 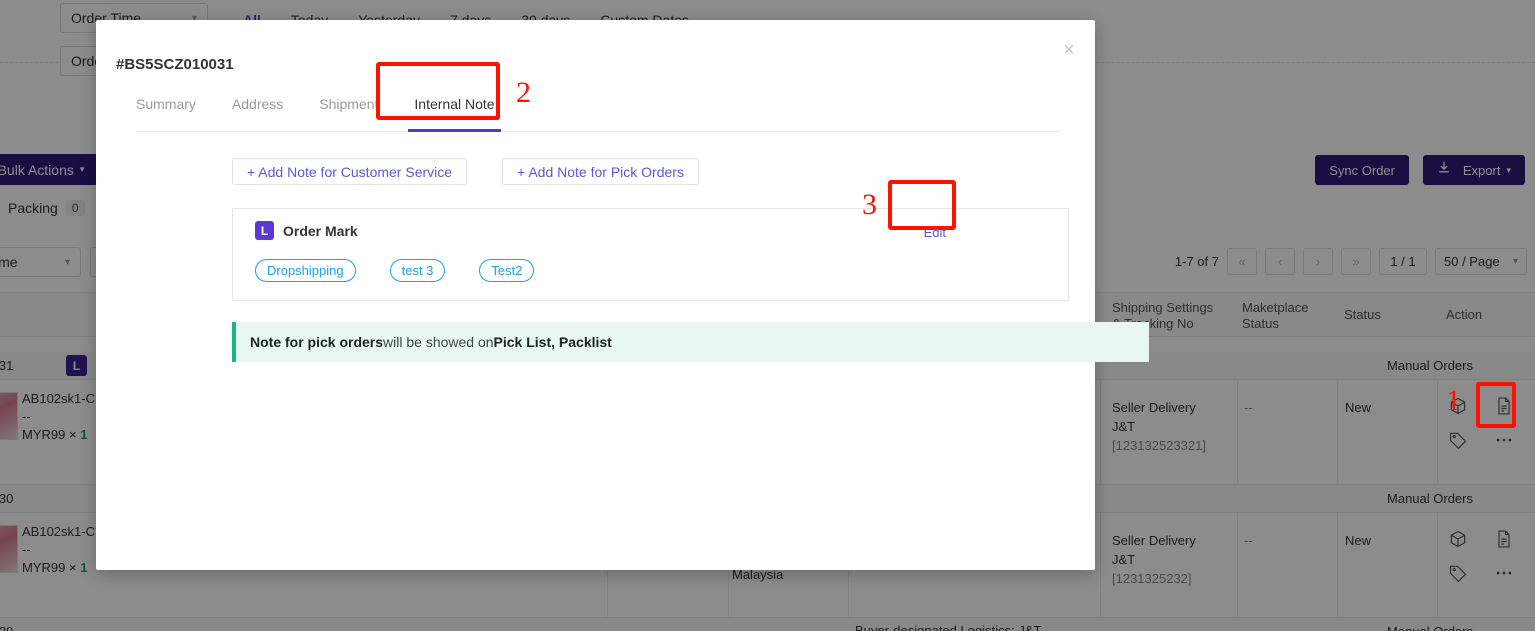 What do you see at coordinates (1069, 50) in the screenshot?
I see `close-icon: ×` at bounding box center [1069, 50].